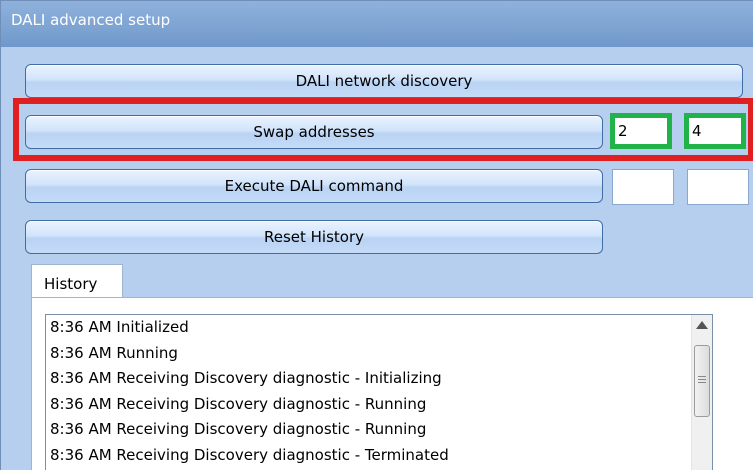 The height and width of the screenshot is (470, 754). What do you see at coordinates (643, 187) in the screenshot?
I see `command-address-field` at bounding box center [643, 187].